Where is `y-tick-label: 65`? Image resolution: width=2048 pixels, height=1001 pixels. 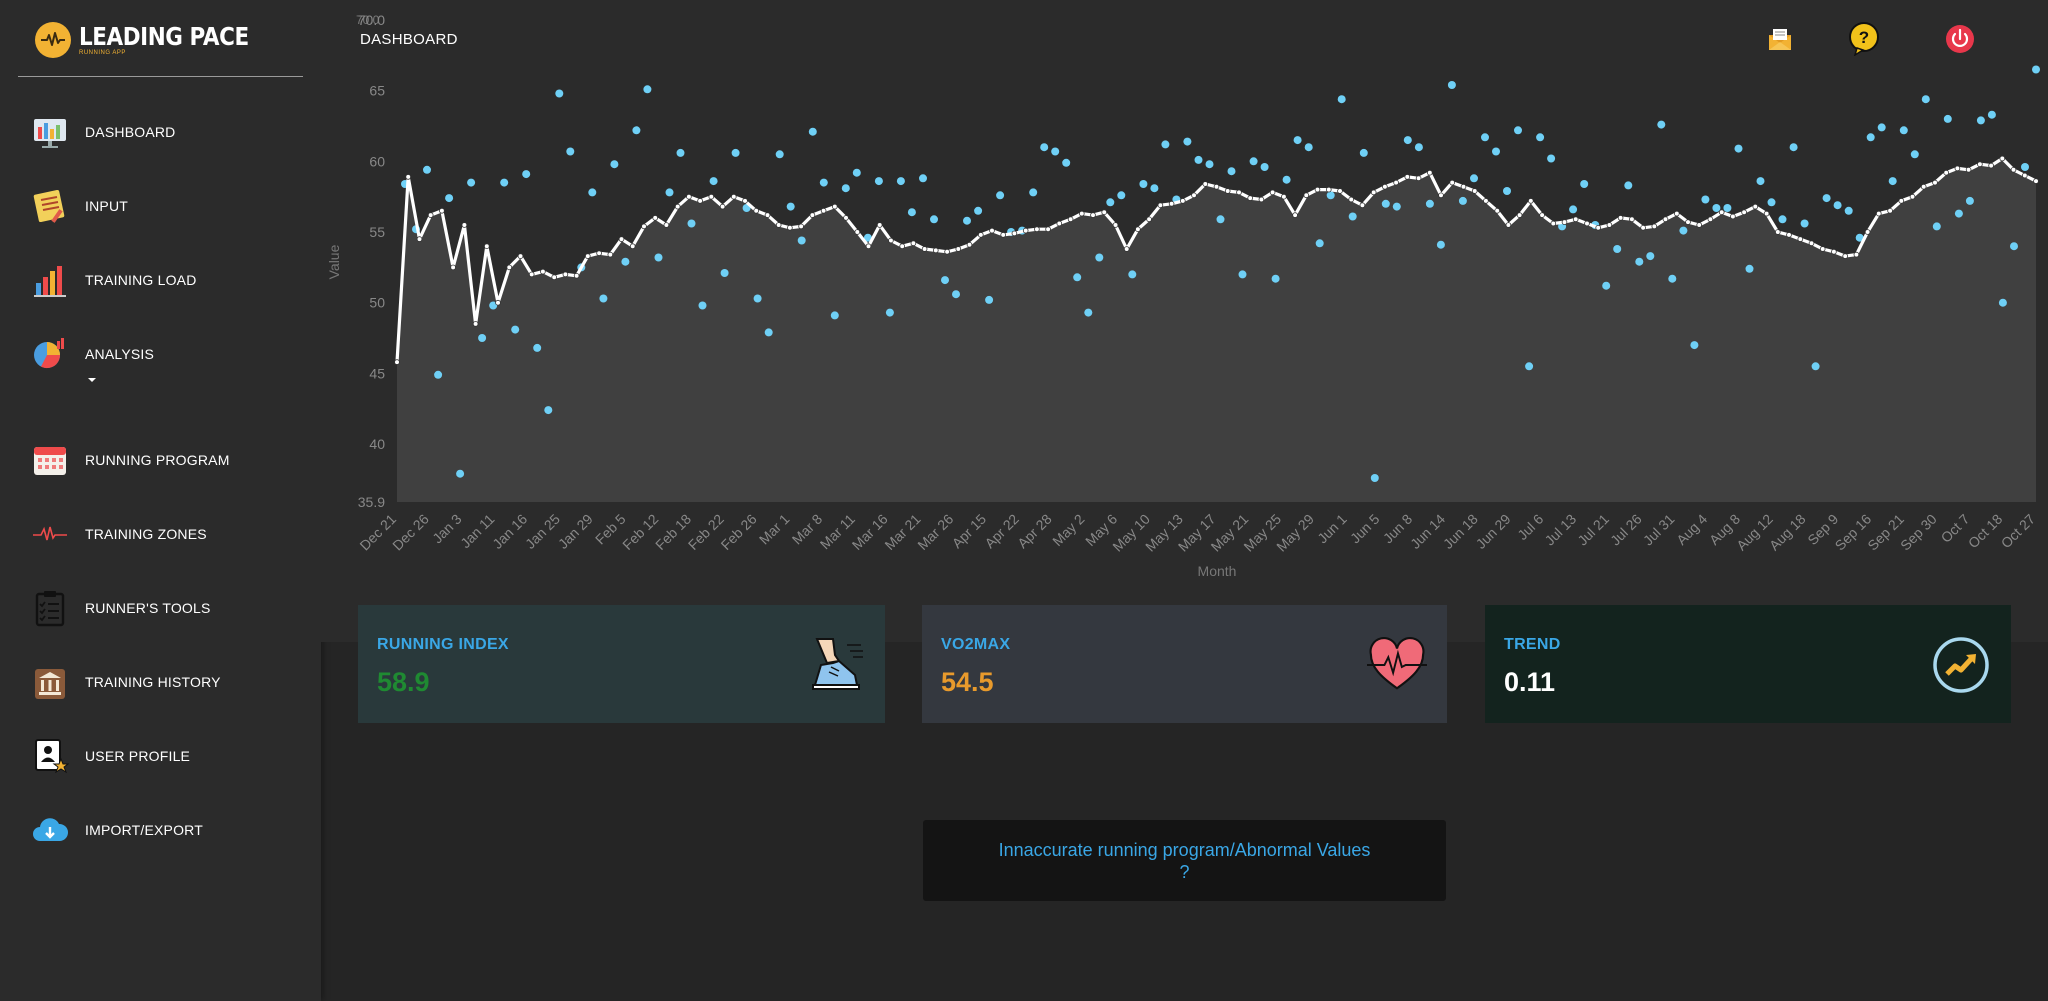
y-tick-label: 65 is located at coordinates (377, 91).